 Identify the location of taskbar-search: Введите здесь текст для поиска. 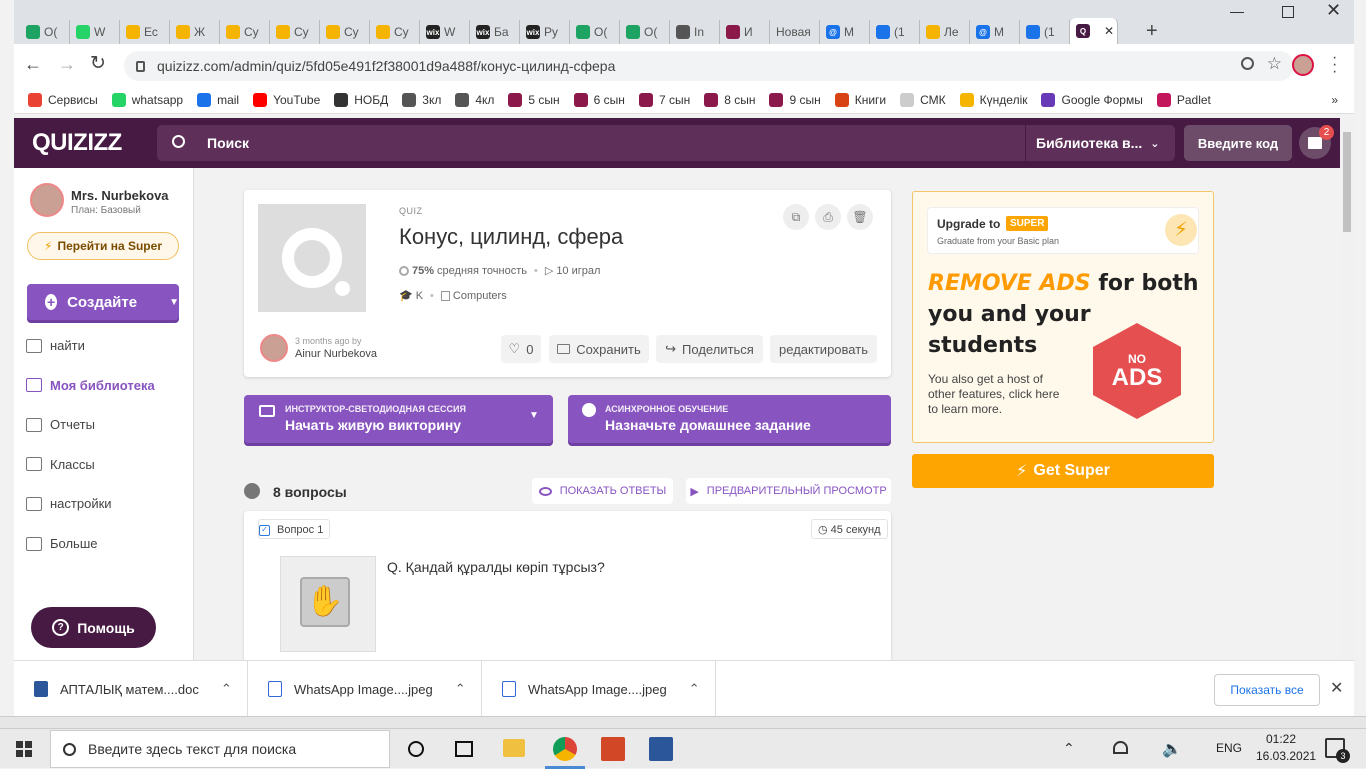
(220, 749).